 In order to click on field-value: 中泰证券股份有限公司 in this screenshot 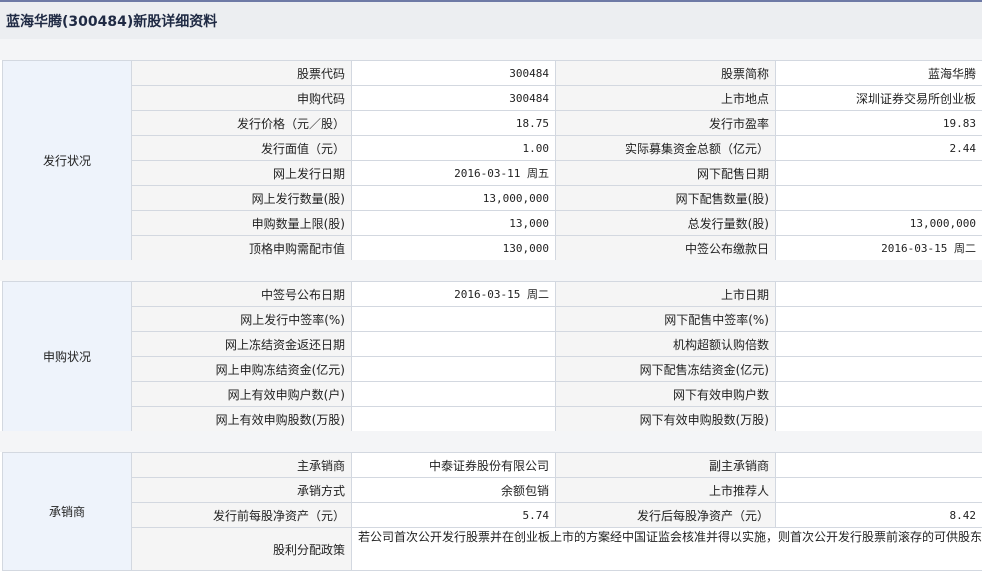, I will do `click(453, 465)`.